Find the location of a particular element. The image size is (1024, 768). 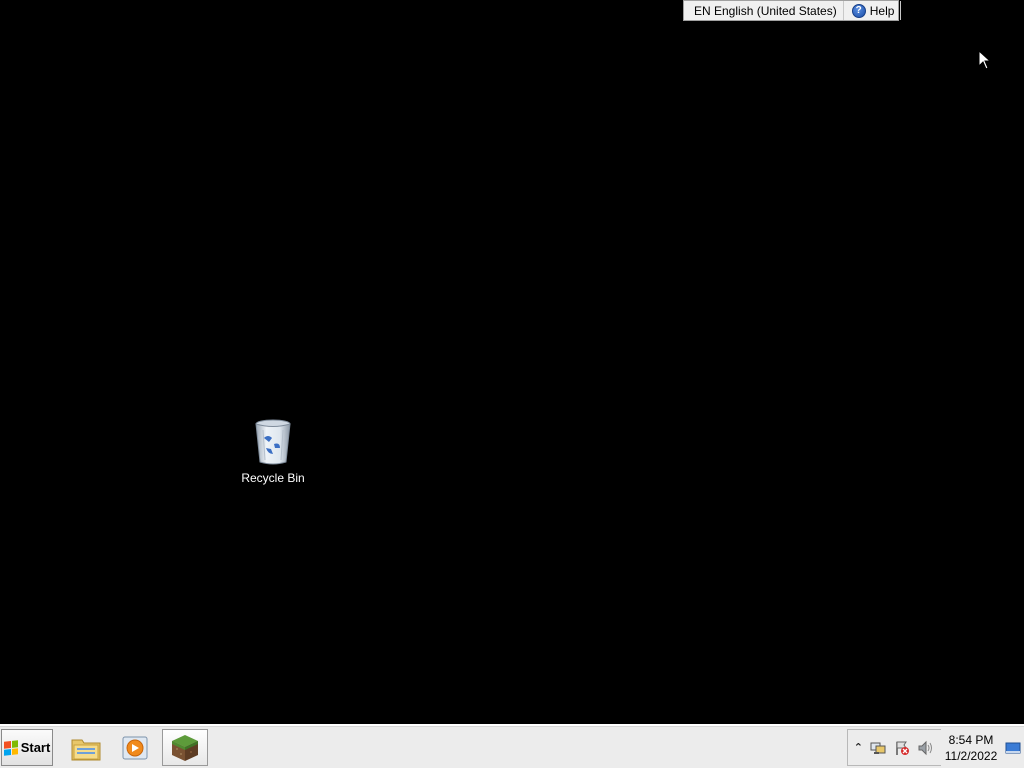

action-center-flag-icon is located at coordinates (902, 748).